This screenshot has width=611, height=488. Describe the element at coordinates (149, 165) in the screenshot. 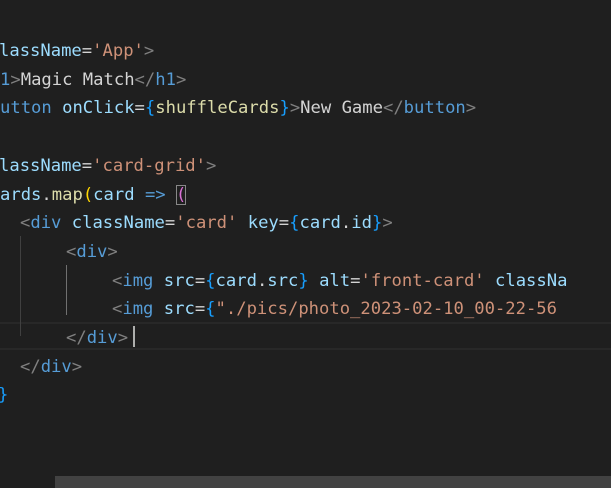

I see `code-token: 'card-grid'` at that location.